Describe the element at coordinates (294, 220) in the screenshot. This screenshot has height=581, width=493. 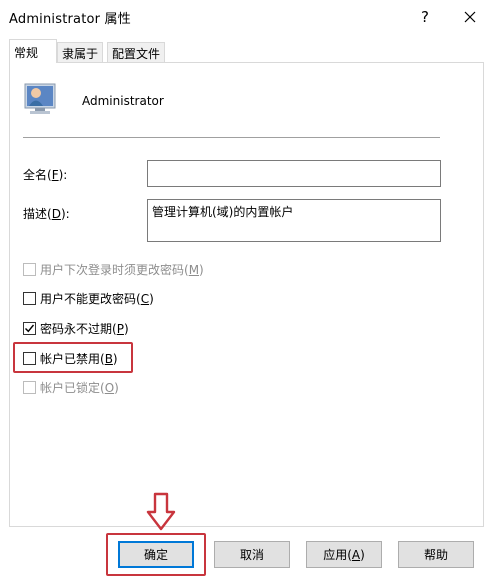
I see `description-input: 管理计算机(域)的内置帐户` at that location.